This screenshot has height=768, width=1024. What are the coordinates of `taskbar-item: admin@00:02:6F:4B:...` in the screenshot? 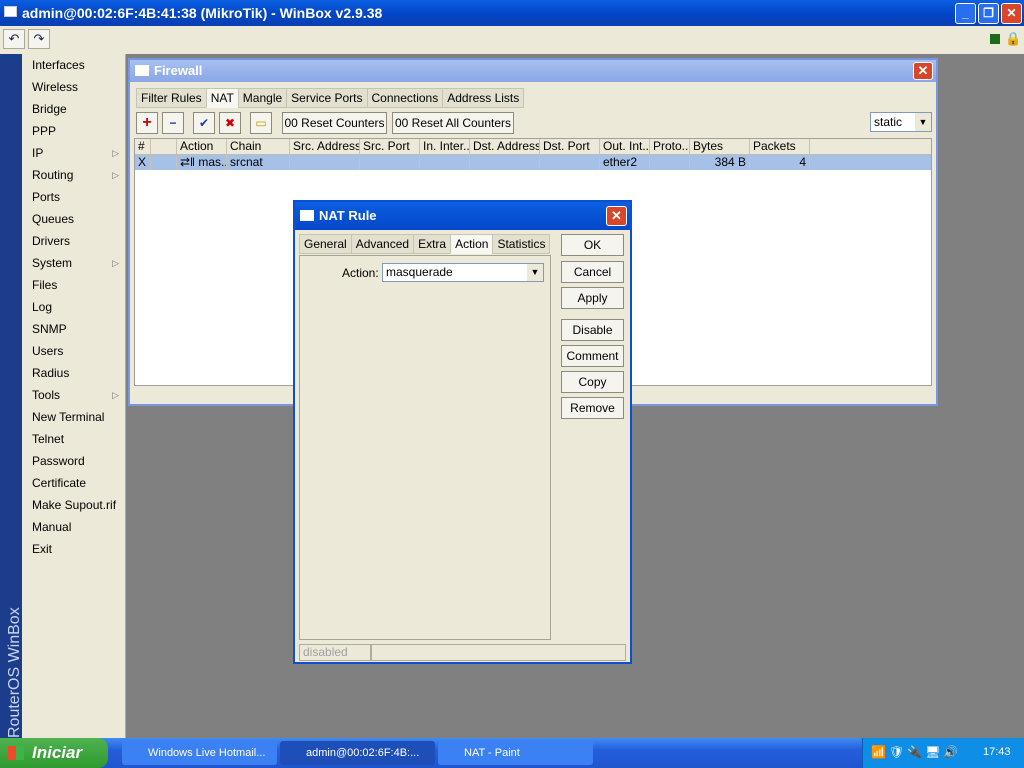 It's located at (357, 753).